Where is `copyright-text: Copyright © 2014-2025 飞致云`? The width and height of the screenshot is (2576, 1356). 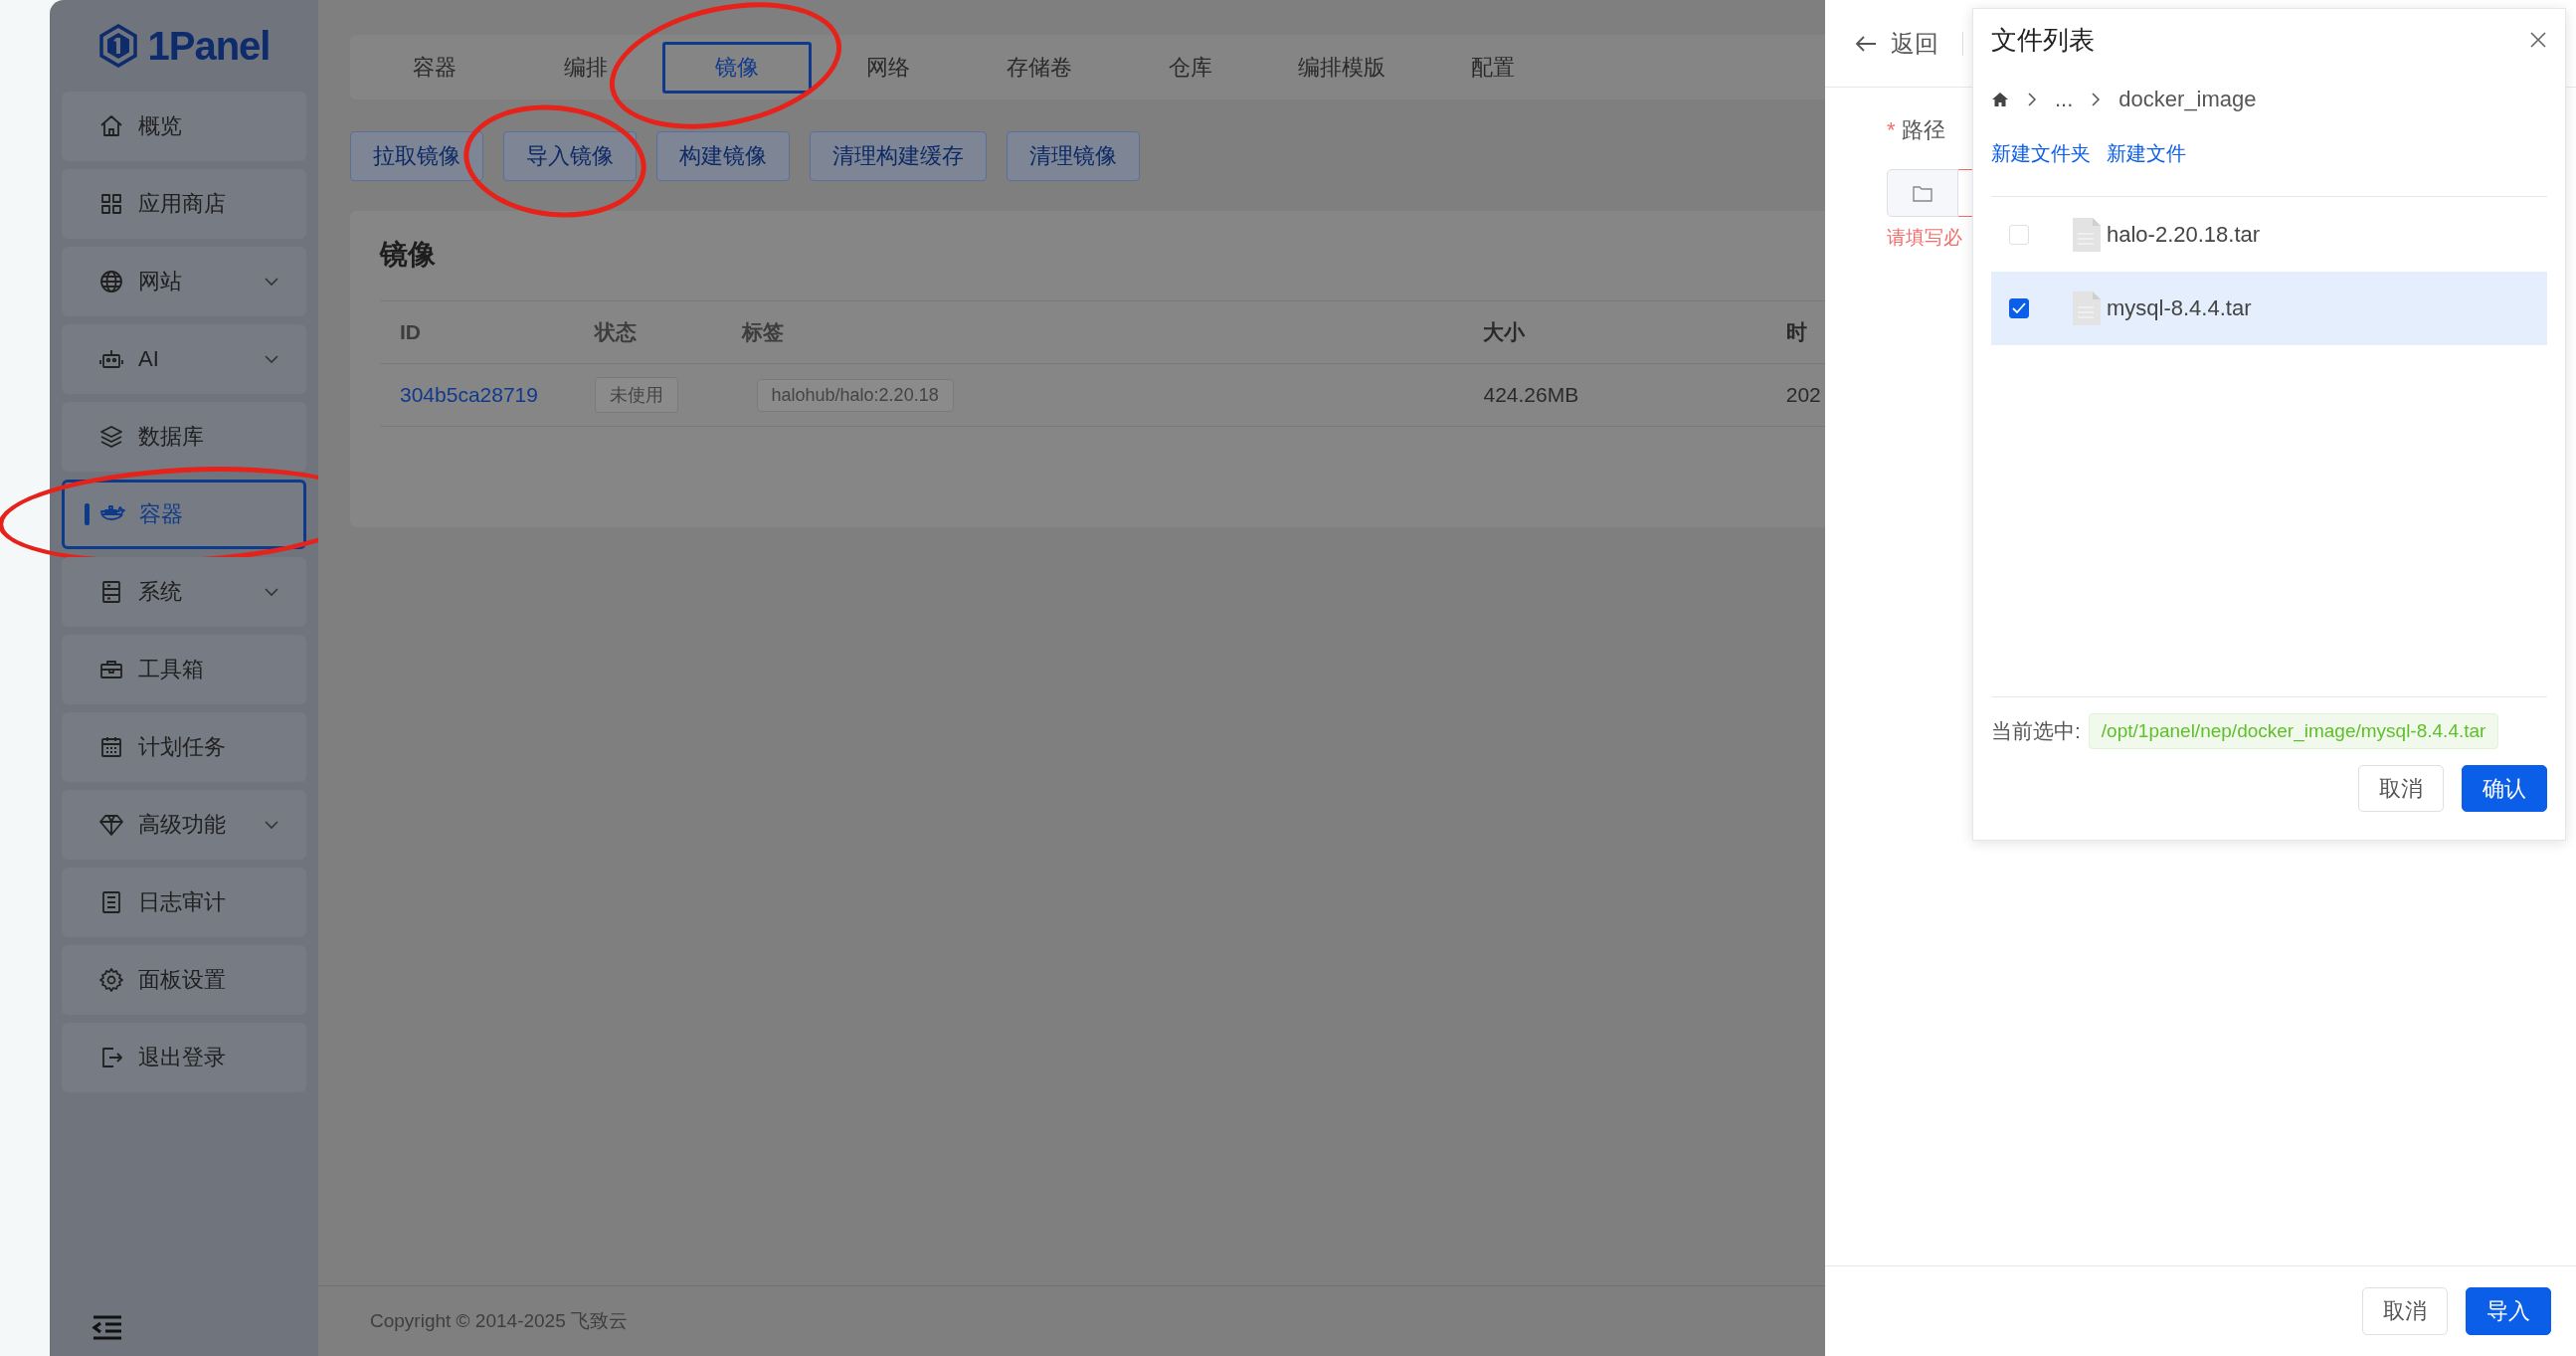 copyright-text: Copyright © 2014-2025 飞致云 is located at coordinates (499, 1321).